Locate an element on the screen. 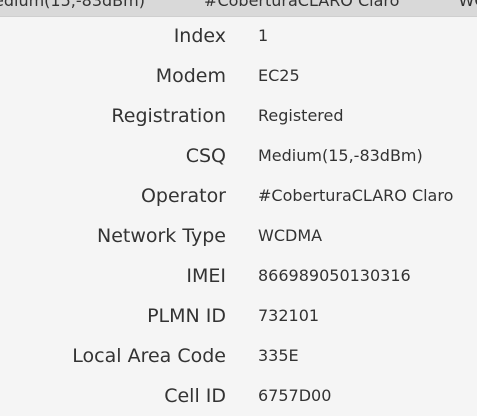 The width and height of the screenshot is (477, 416). detail-row-local-area-code: Local Area Code 335E is located at coordinates (238, 356).